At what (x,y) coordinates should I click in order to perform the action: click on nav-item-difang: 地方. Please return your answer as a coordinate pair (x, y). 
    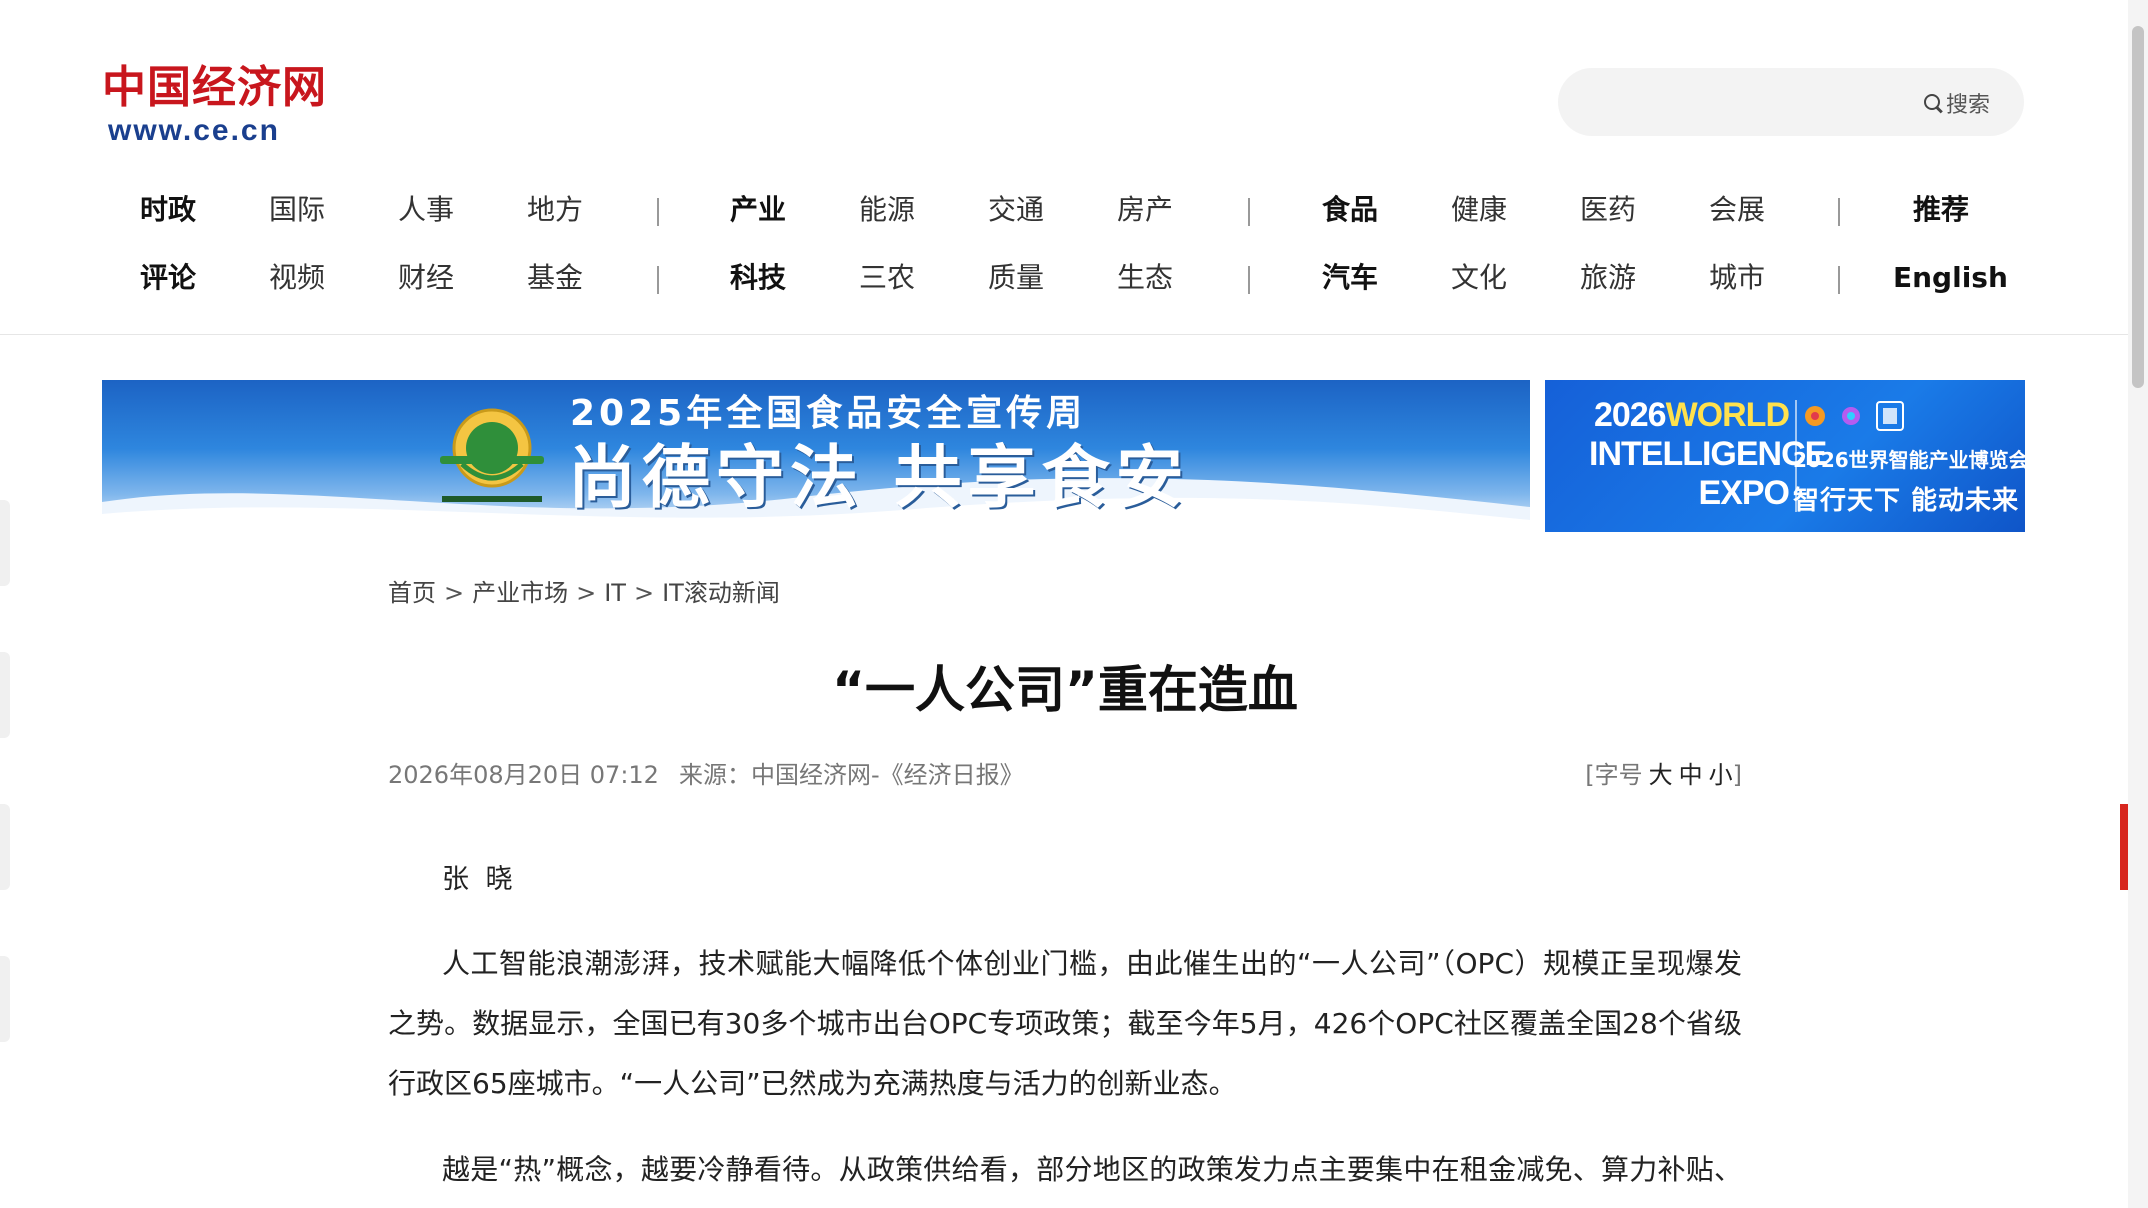
    Looking at the image, I should click on (555, 210).